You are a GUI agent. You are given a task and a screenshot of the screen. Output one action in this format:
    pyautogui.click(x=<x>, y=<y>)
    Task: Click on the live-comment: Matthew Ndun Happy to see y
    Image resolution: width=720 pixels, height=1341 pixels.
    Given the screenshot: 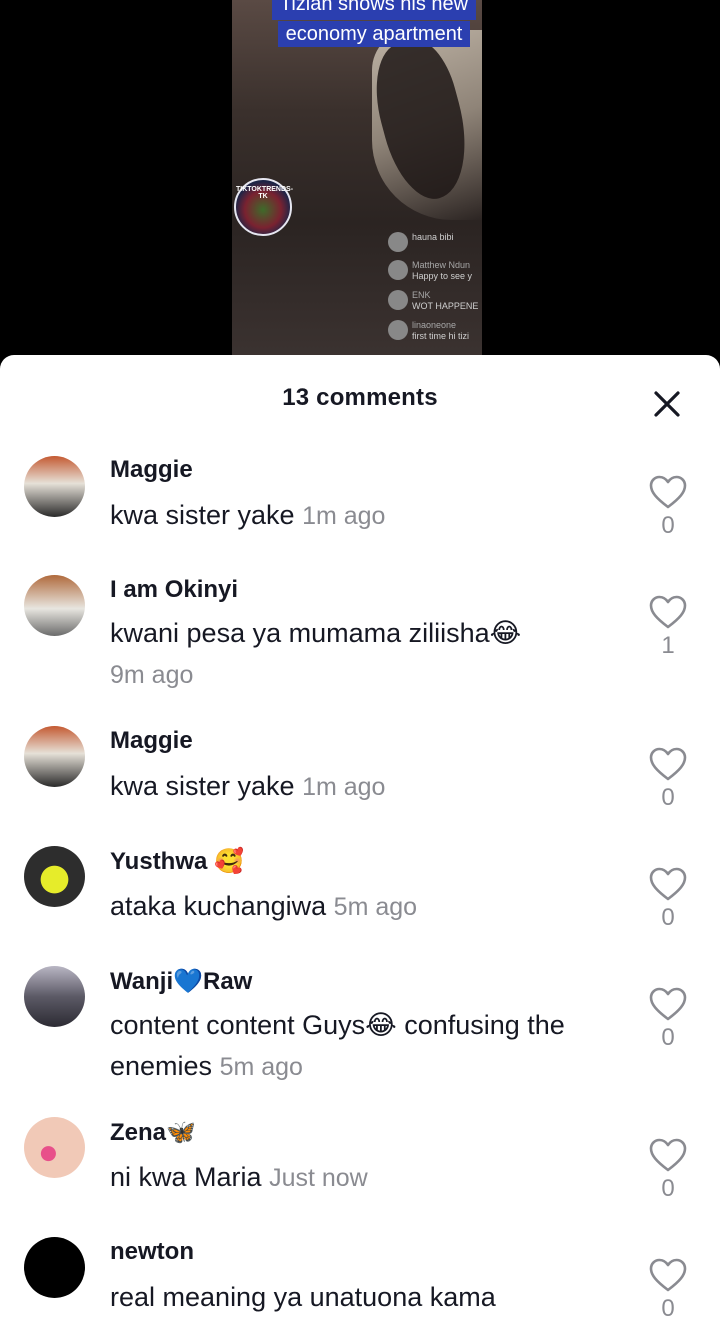 What is the action you would take?
    pyautogui.click(x=436, y=271)
    